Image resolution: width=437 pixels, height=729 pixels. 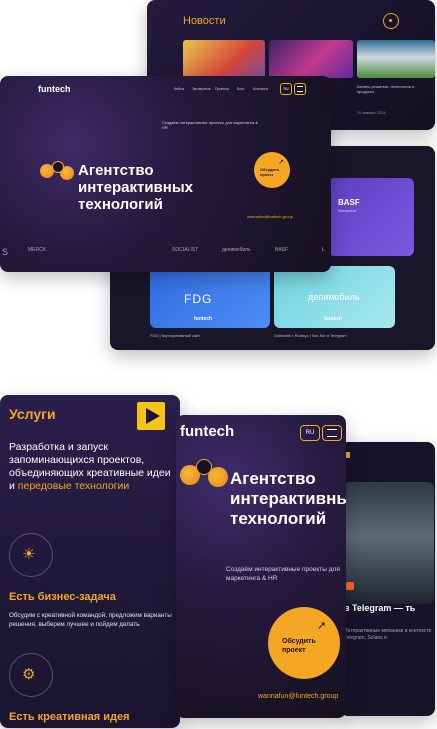 I want to click on nav-item-cases: Кейсы, so click(x=179, y=89).